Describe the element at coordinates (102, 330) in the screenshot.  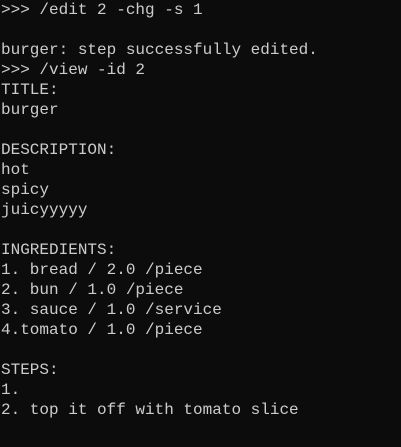
I see `ingredient-item: 4.tomato / 1.0 /piece` at that location.